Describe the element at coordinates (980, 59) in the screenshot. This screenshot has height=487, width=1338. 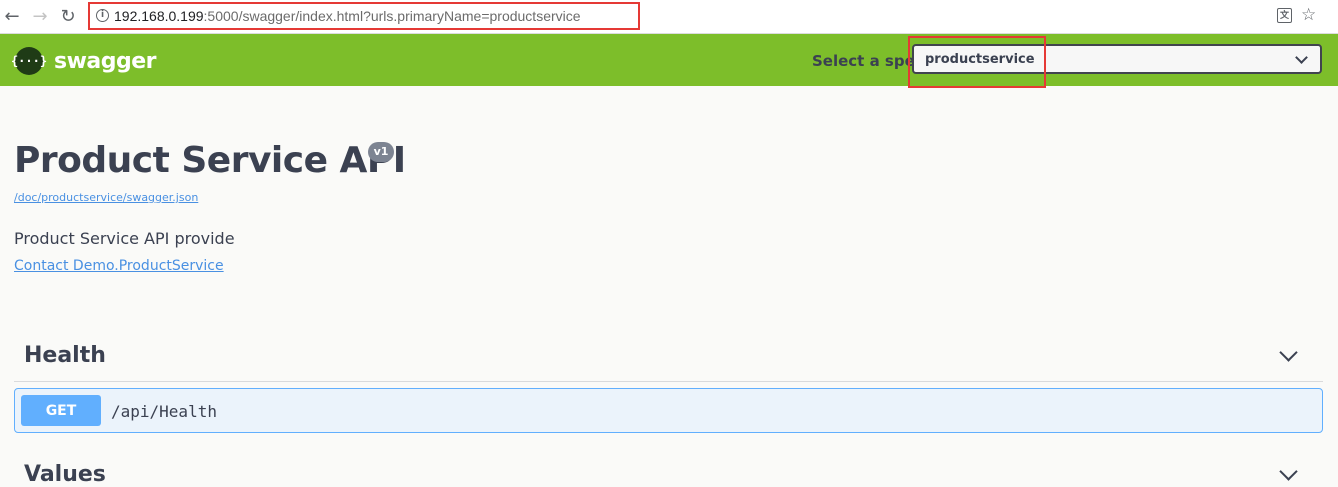
I see `spec-select-value: productservice` at that location.